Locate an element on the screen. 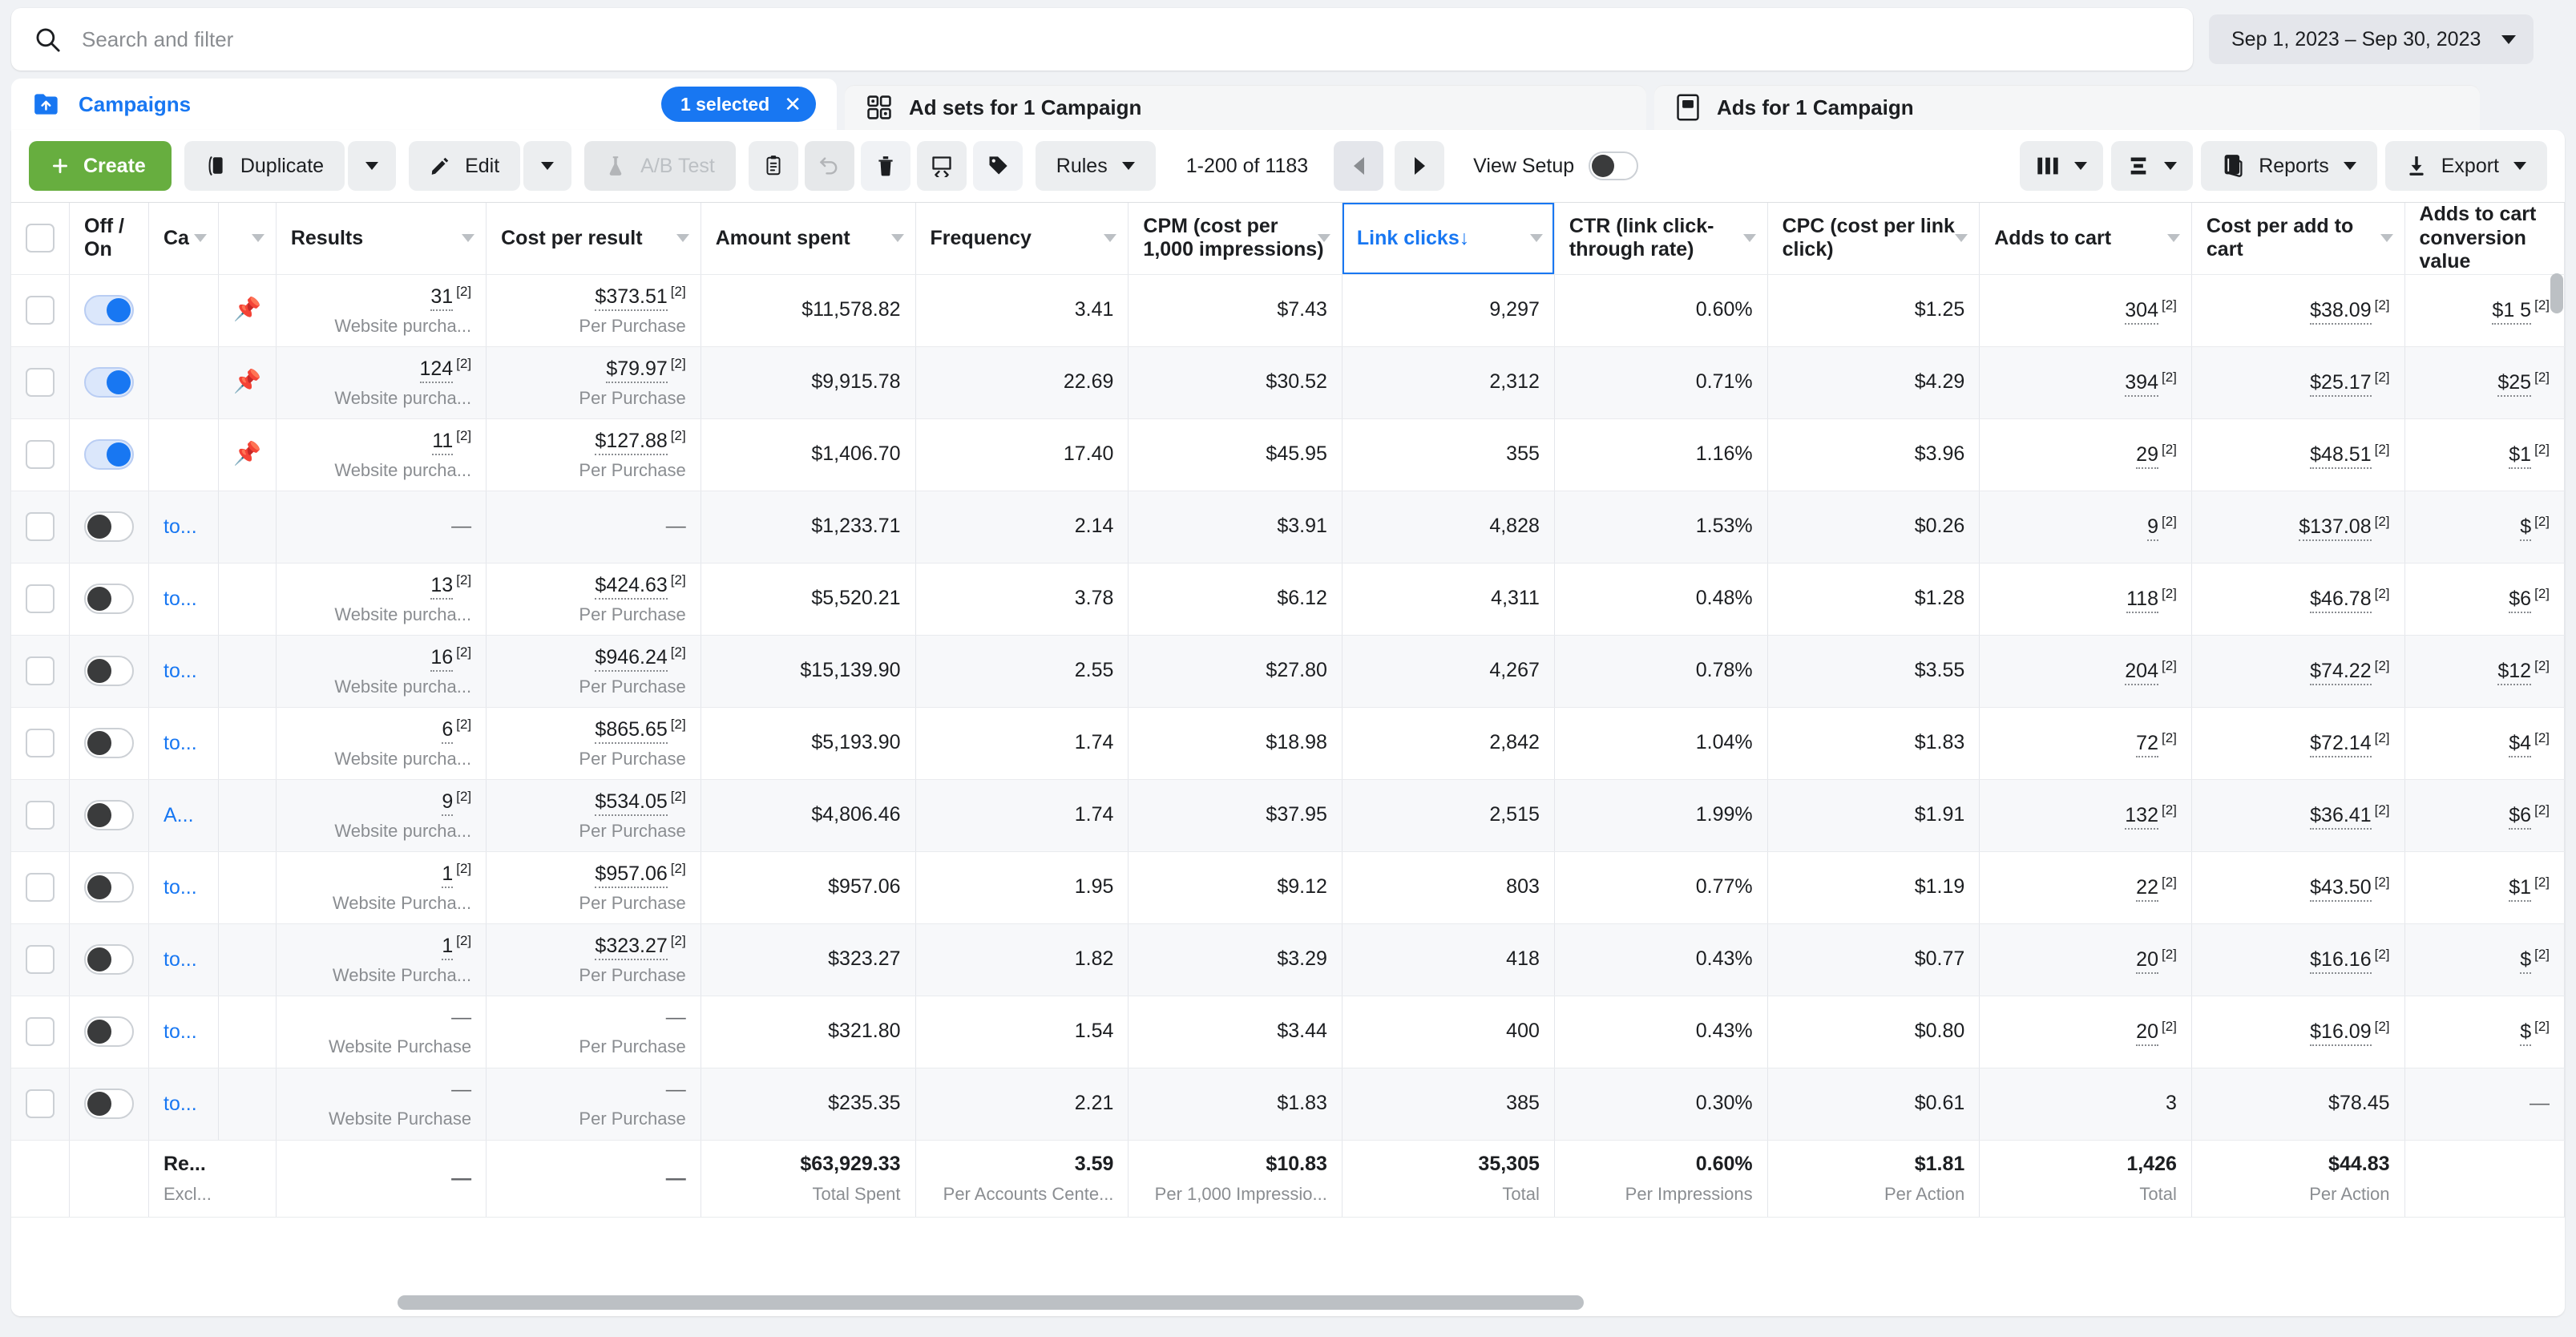 This screenshot has height=1337, width=2576. columns-button is located at coordinates (2062, 166).